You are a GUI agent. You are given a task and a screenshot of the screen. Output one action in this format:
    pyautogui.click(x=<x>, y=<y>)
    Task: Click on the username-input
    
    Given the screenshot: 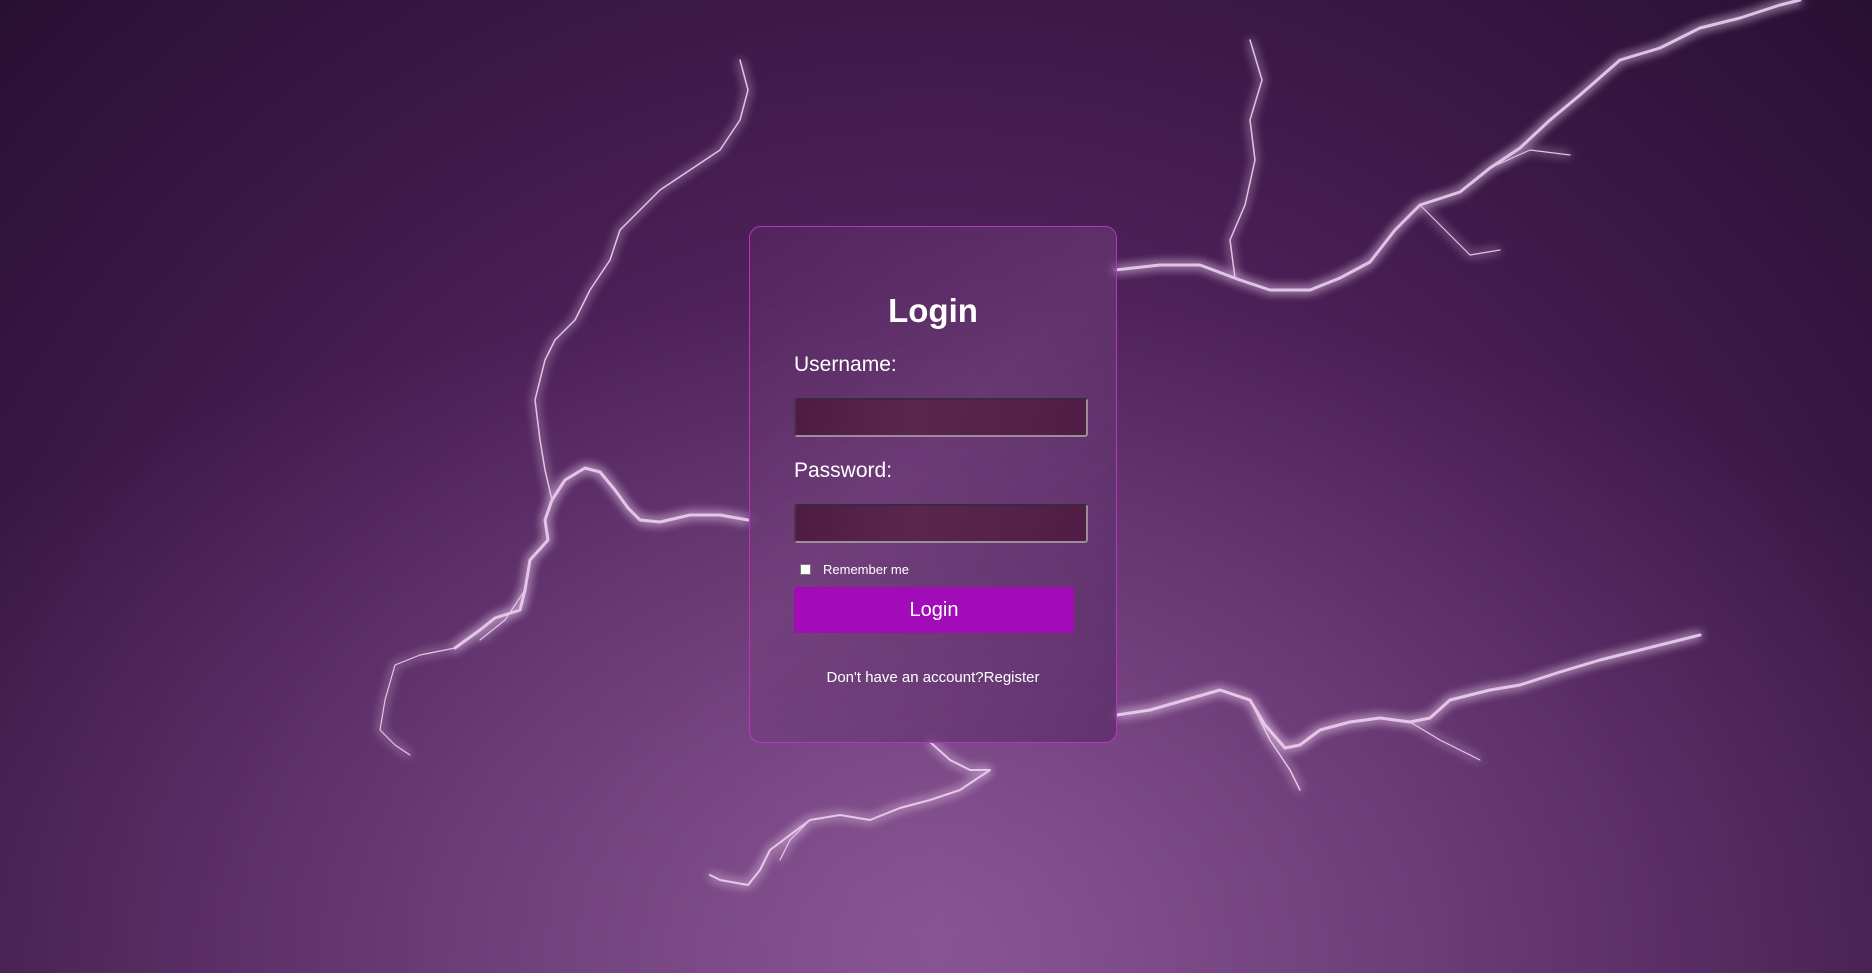 What is the action you would take?
    pyautogui.click(x=941, y=417)
    